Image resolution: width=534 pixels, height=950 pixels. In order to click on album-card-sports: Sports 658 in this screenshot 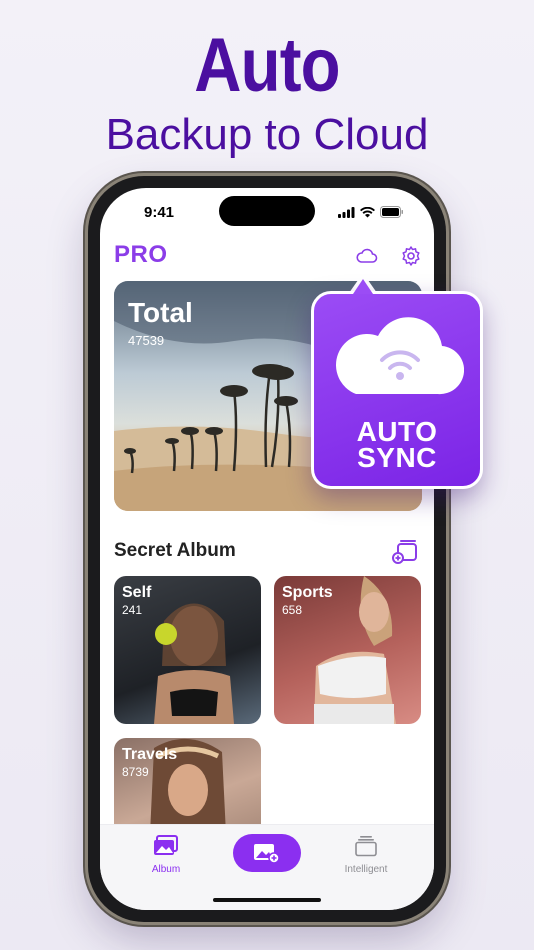, I will do `click(347, 650)`.